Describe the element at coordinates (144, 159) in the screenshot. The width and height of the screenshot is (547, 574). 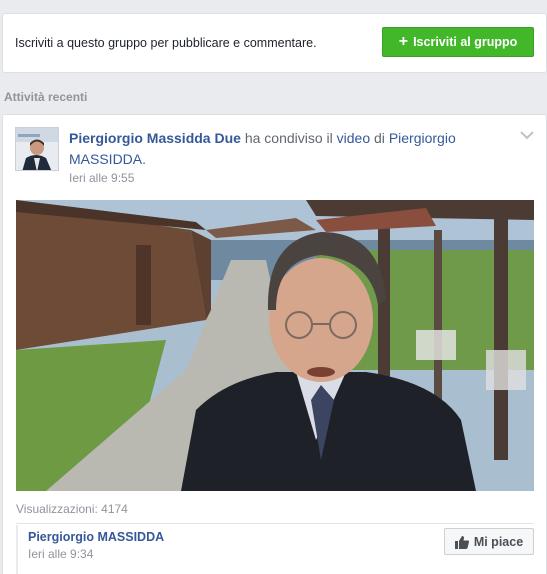
I see `post-period-text: .` at that location.